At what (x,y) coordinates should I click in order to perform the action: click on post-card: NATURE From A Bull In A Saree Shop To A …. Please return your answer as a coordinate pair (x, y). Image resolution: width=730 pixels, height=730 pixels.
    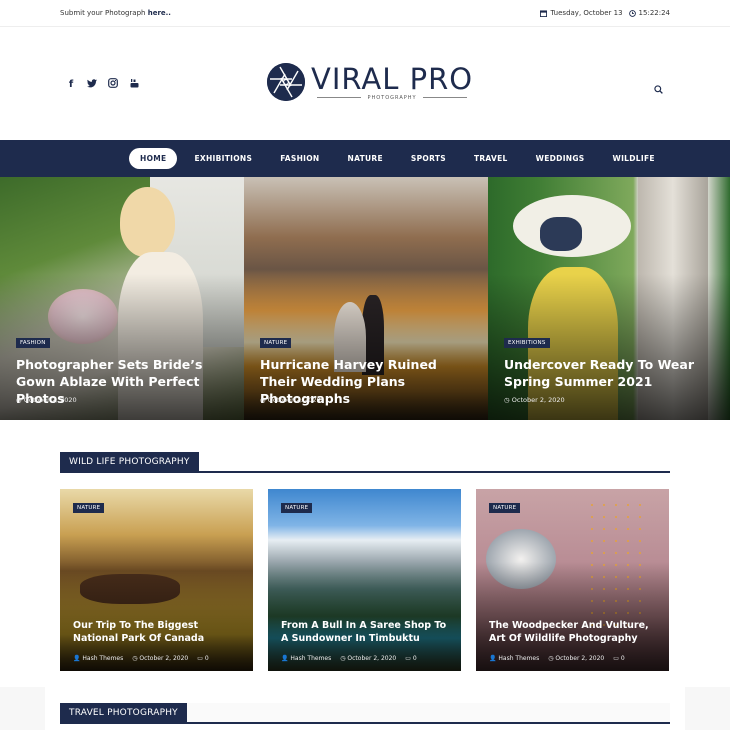
    Looking at the image, I should click on (364, 580).